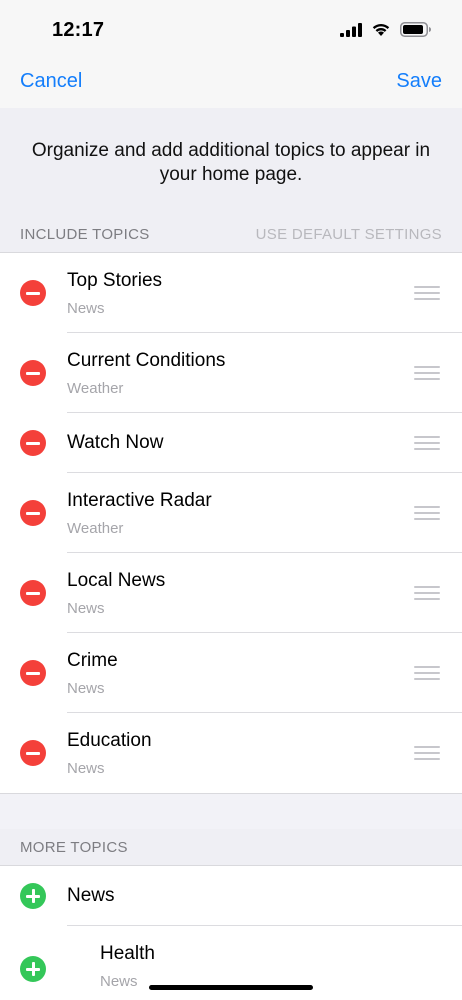 This screenshot has height=1000, width=462. Describe the element at coordinates (139, 500) in the screenshot. I see `topic-title: Interactive Radar` at that location.